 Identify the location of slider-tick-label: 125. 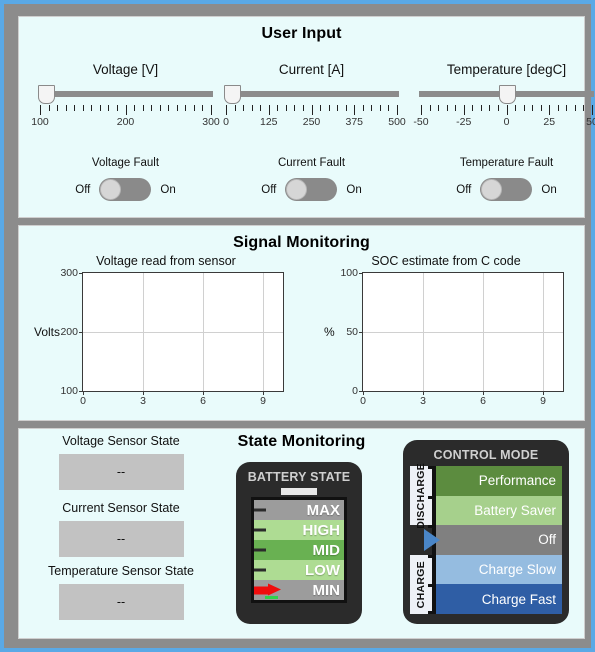
(268, 122).